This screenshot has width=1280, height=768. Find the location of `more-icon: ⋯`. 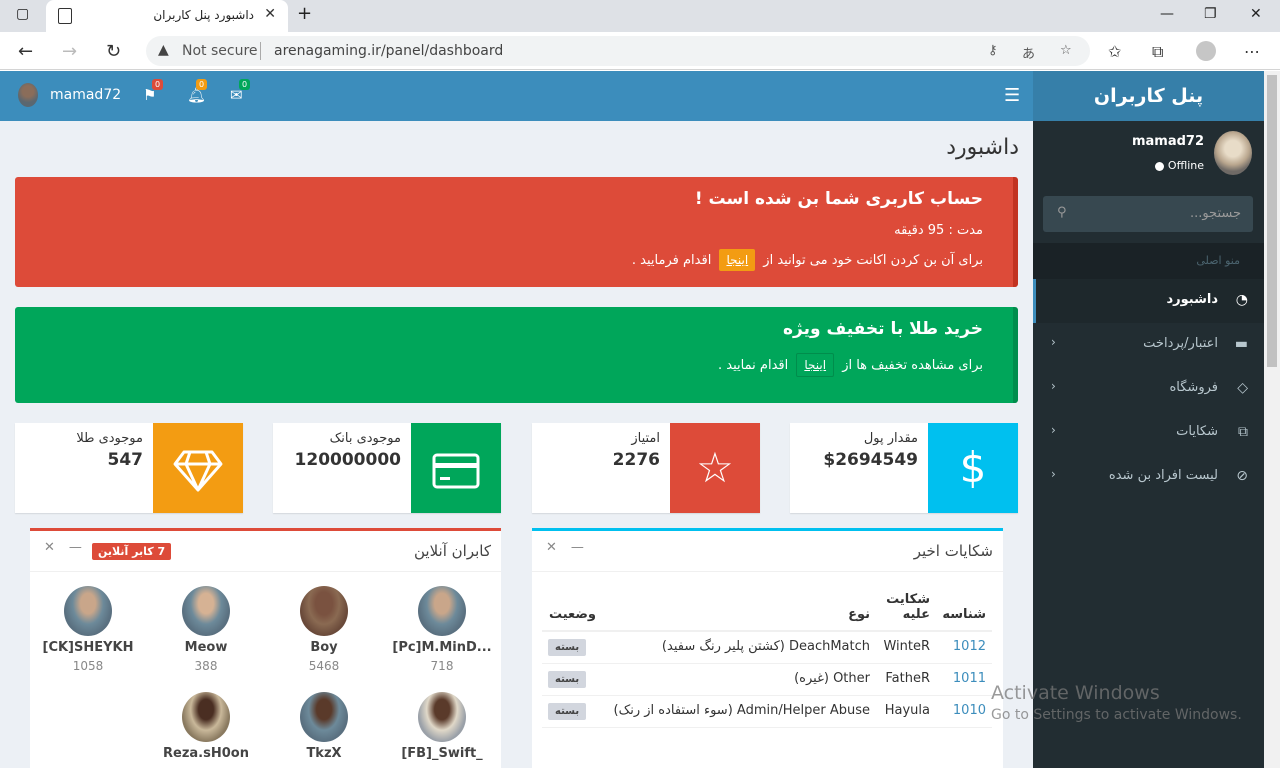

more-icon: ⋯ is located at coordinates (1252, 51).